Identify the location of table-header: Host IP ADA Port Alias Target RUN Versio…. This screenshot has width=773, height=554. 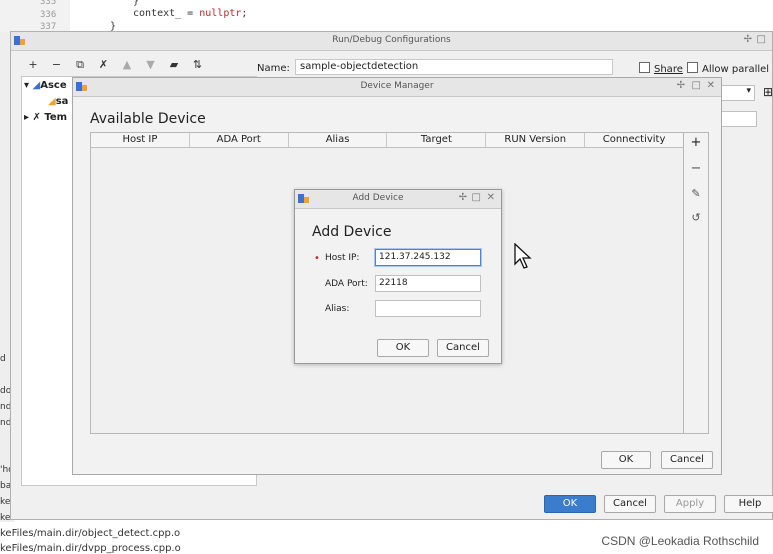
(387, 140).